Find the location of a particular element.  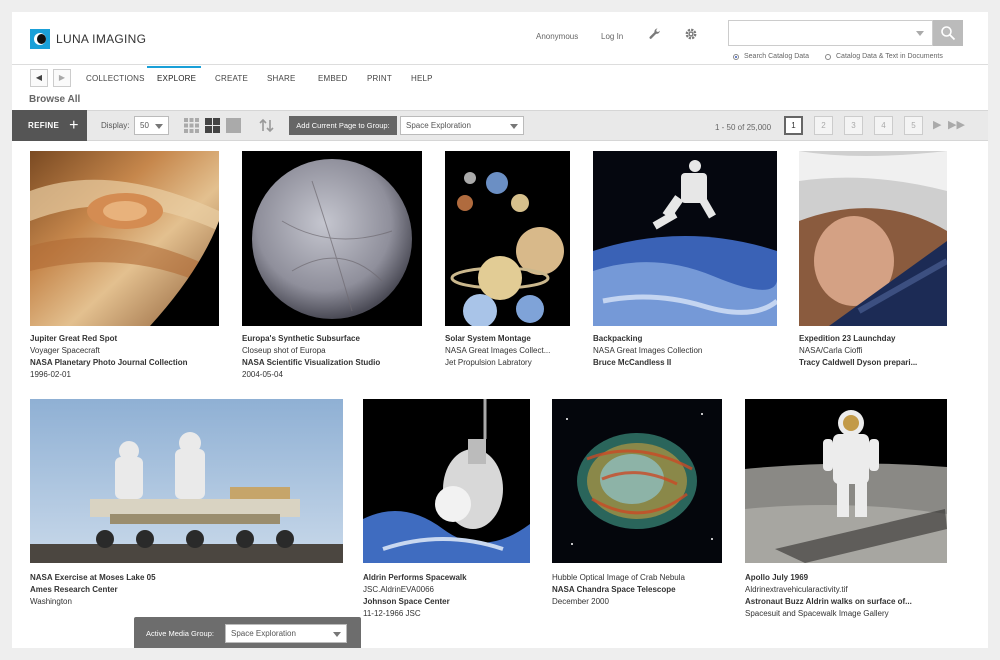

grid-large-icon is located at coordinates (212, 125).